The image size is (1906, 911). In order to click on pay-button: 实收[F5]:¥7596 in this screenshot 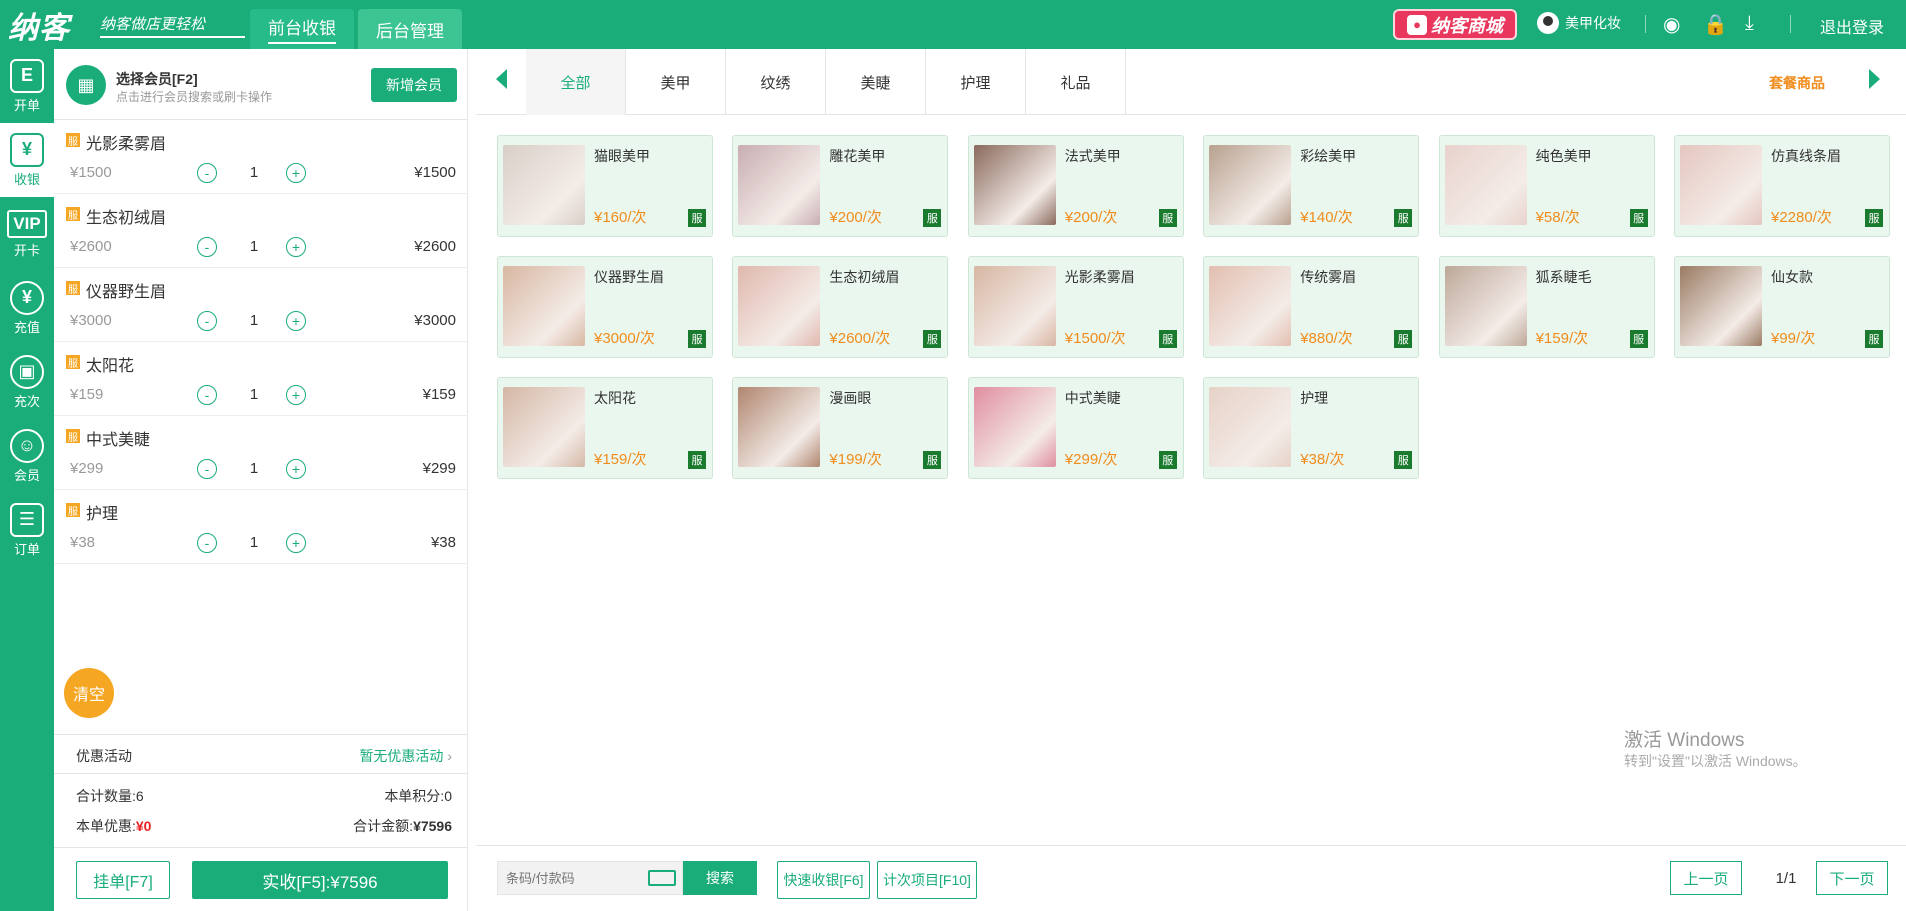, I will do `click(320, 880)`.